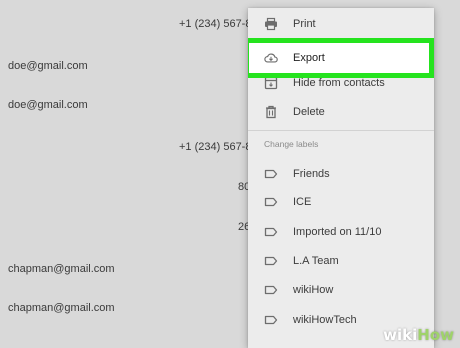 The height and width of the screenshot is (348, 460). I want to click on cloud-download-icon, so click(271, 58).